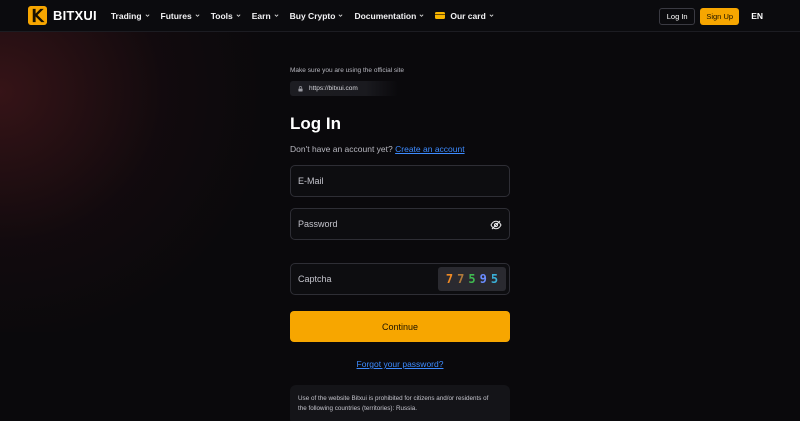 This screenshot has height=421, width=800. I want to click on nav-documentation-label: Documentation, so click(385, 15).